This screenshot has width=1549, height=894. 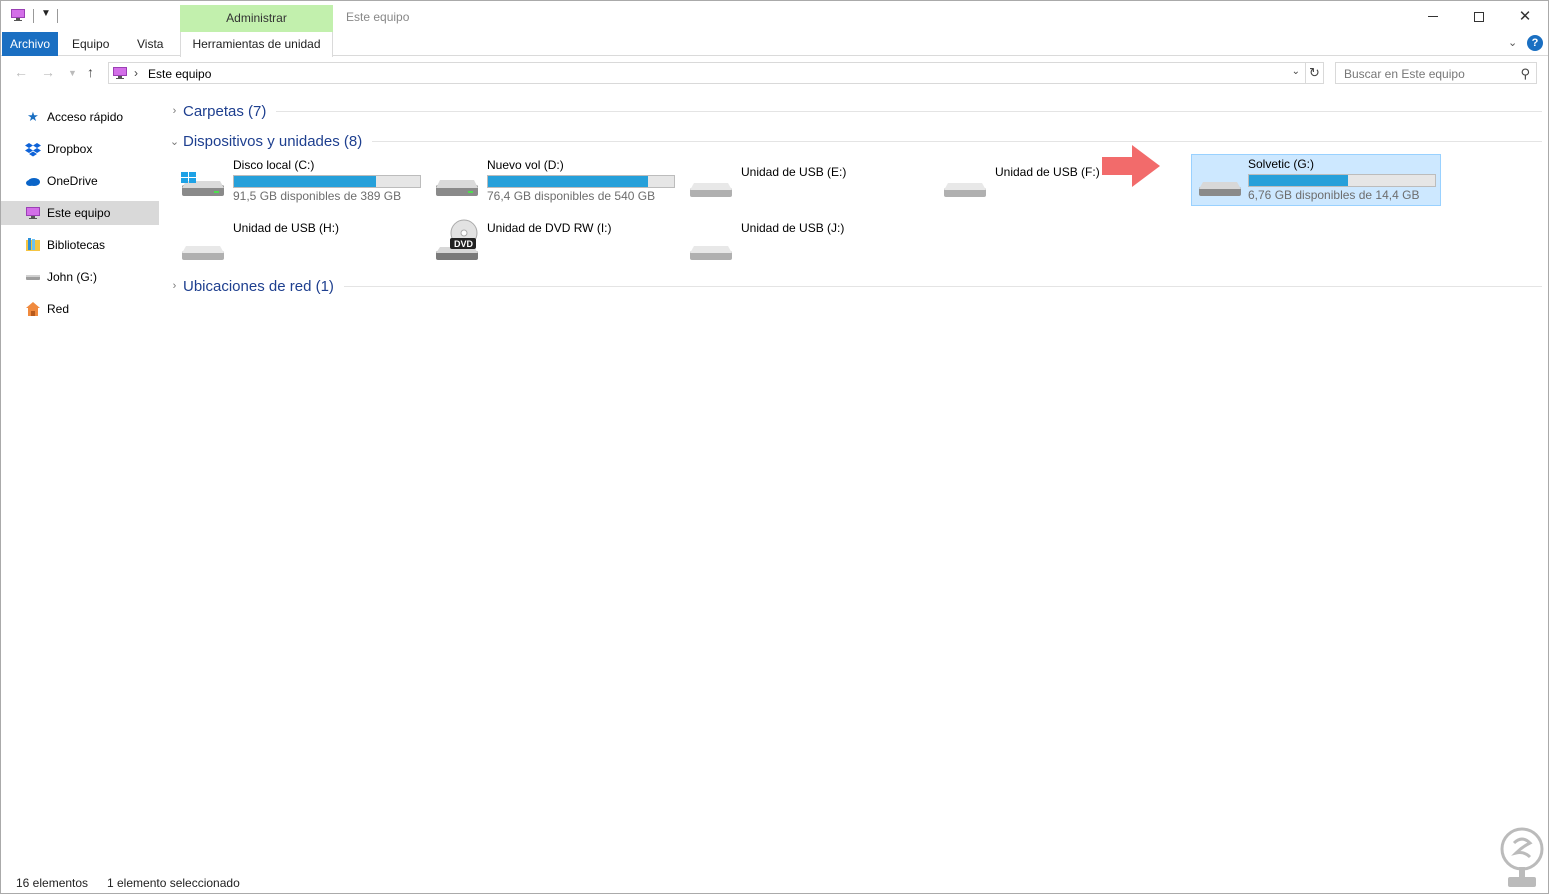 I want to click on maximize-icon, so click(x=1479, y=16).